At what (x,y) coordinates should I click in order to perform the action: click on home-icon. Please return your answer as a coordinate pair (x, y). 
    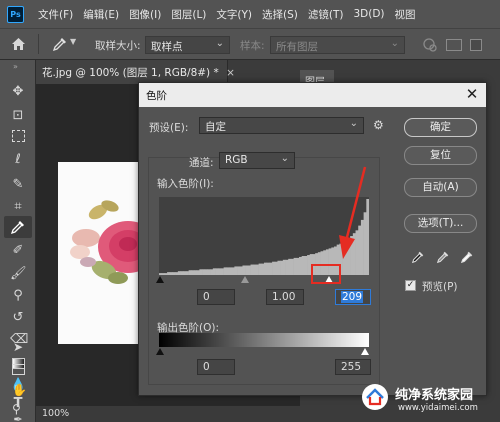
    Looking at the image, I should click on (18, 44).